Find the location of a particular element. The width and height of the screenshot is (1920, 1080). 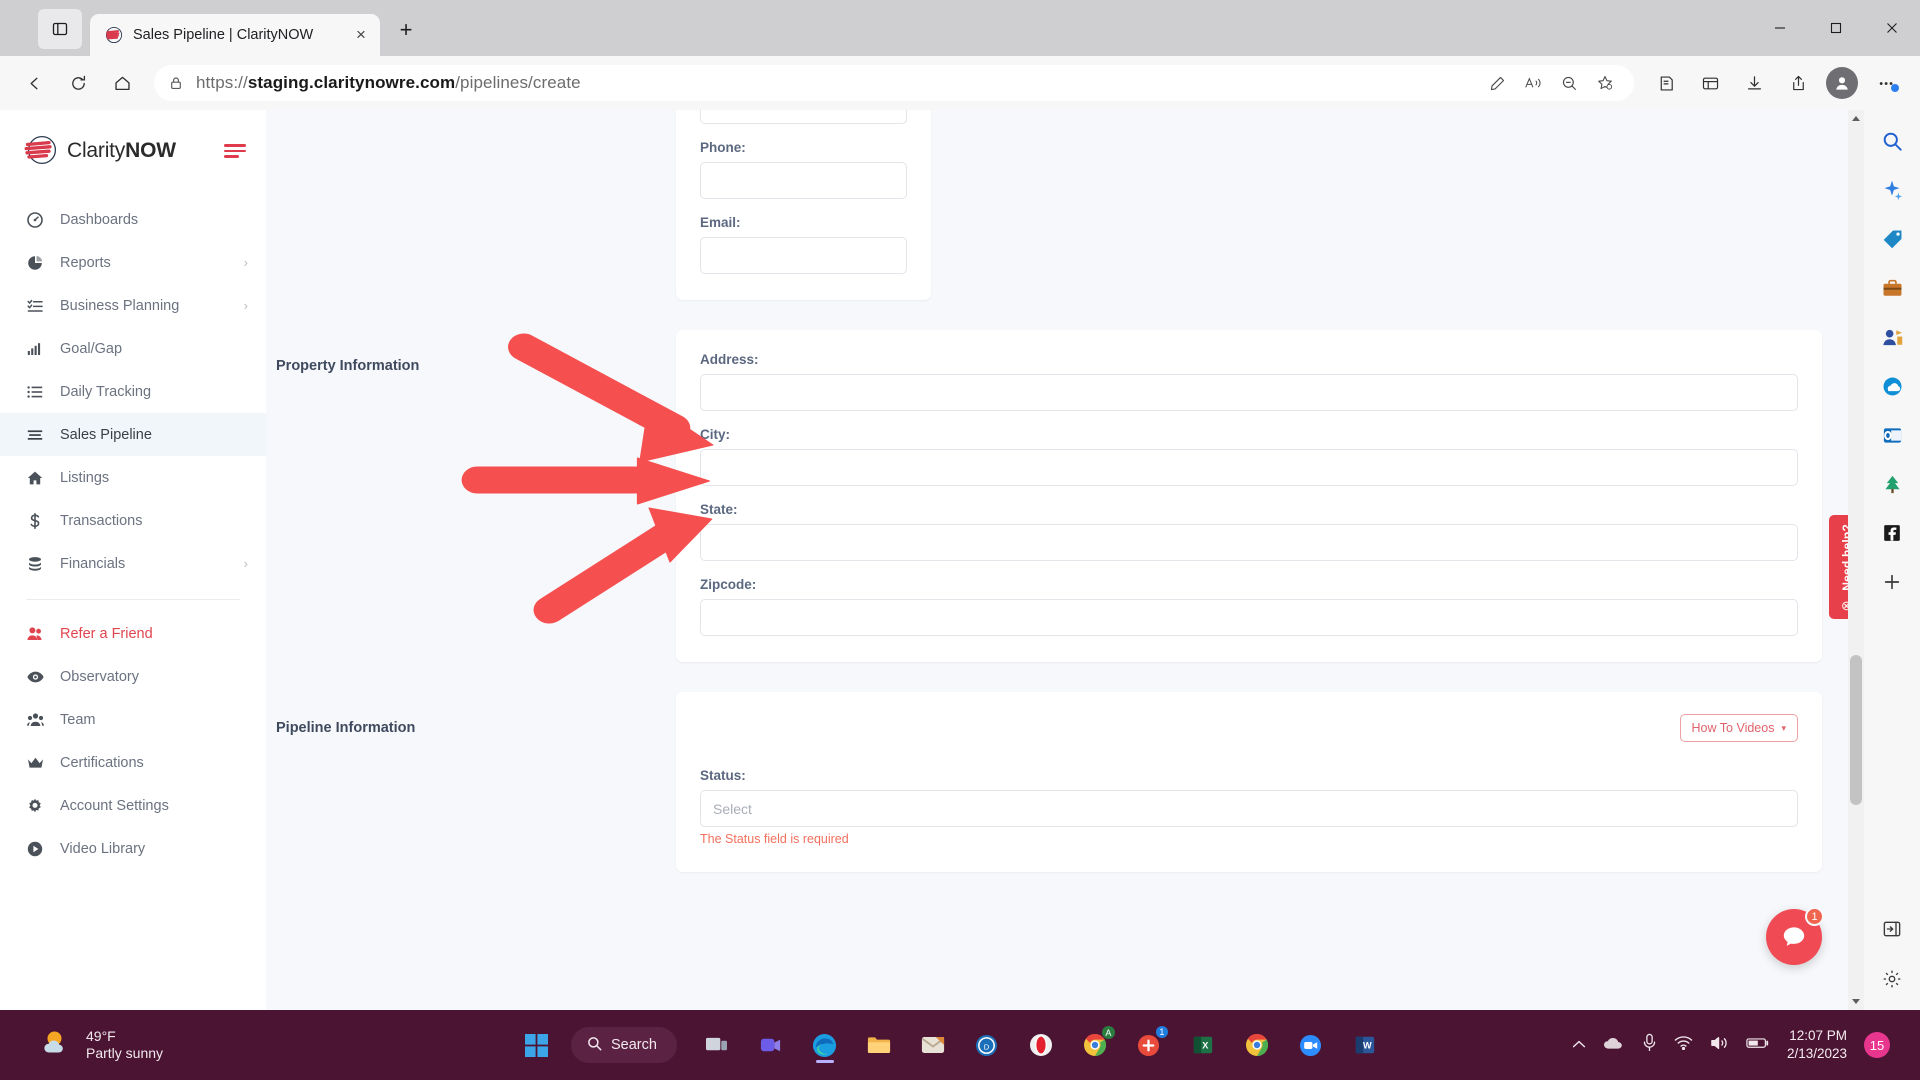

address-input is located at coordinates (1249, 392).